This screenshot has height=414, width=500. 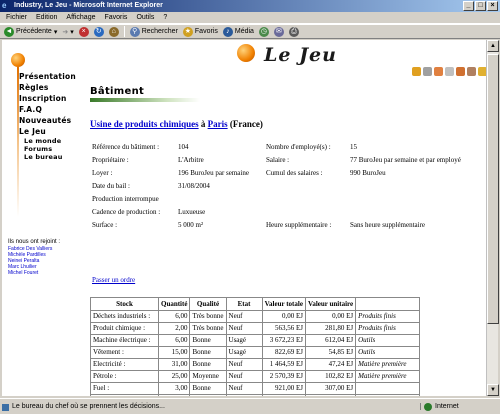 I want to click on history-icon: ◷, so click(x=263, y=31).